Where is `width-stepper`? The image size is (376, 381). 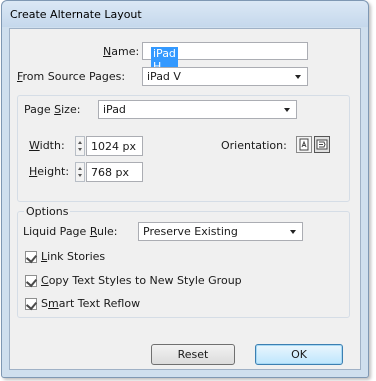 width-stepper is located at coordinates (80, 146).